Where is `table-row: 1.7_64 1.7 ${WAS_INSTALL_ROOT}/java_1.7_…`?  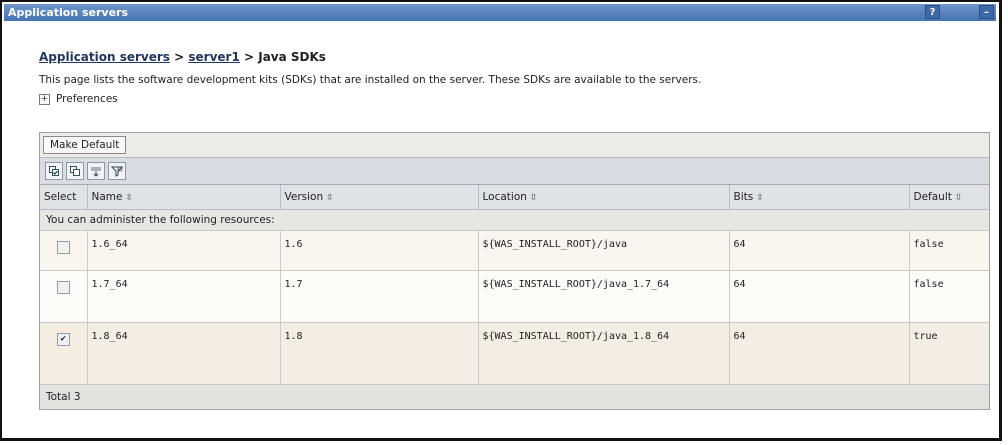 table-row: 1.7_64 1.7 ${WAS_INSTALL_ROOT}/java_1.7_… is located at coordinates (514, 296).